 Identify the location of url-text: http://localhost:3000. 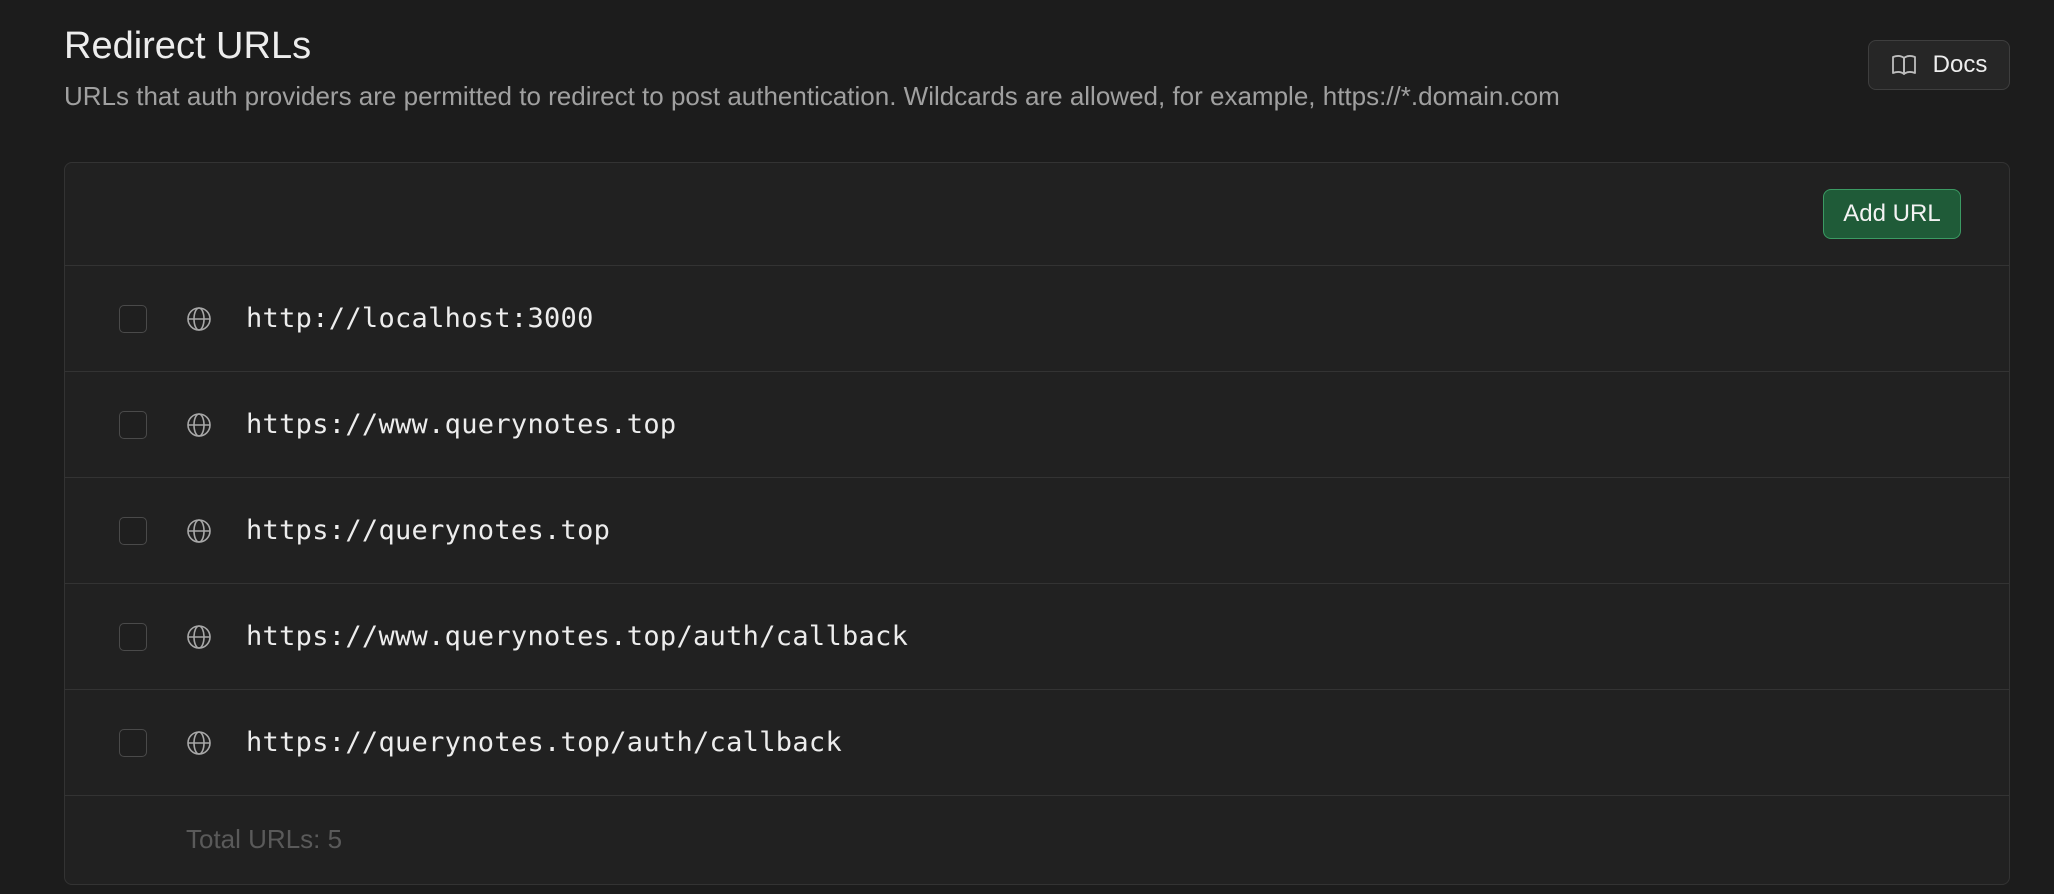
(420, 318).